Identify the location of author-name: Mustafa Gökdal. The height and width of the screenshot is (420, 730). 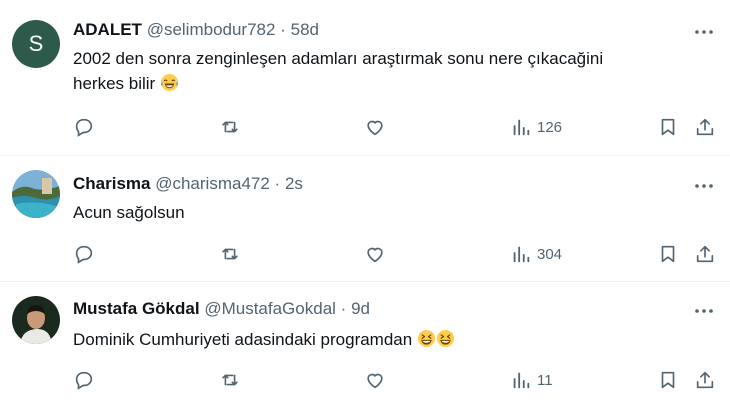
(136, 308).